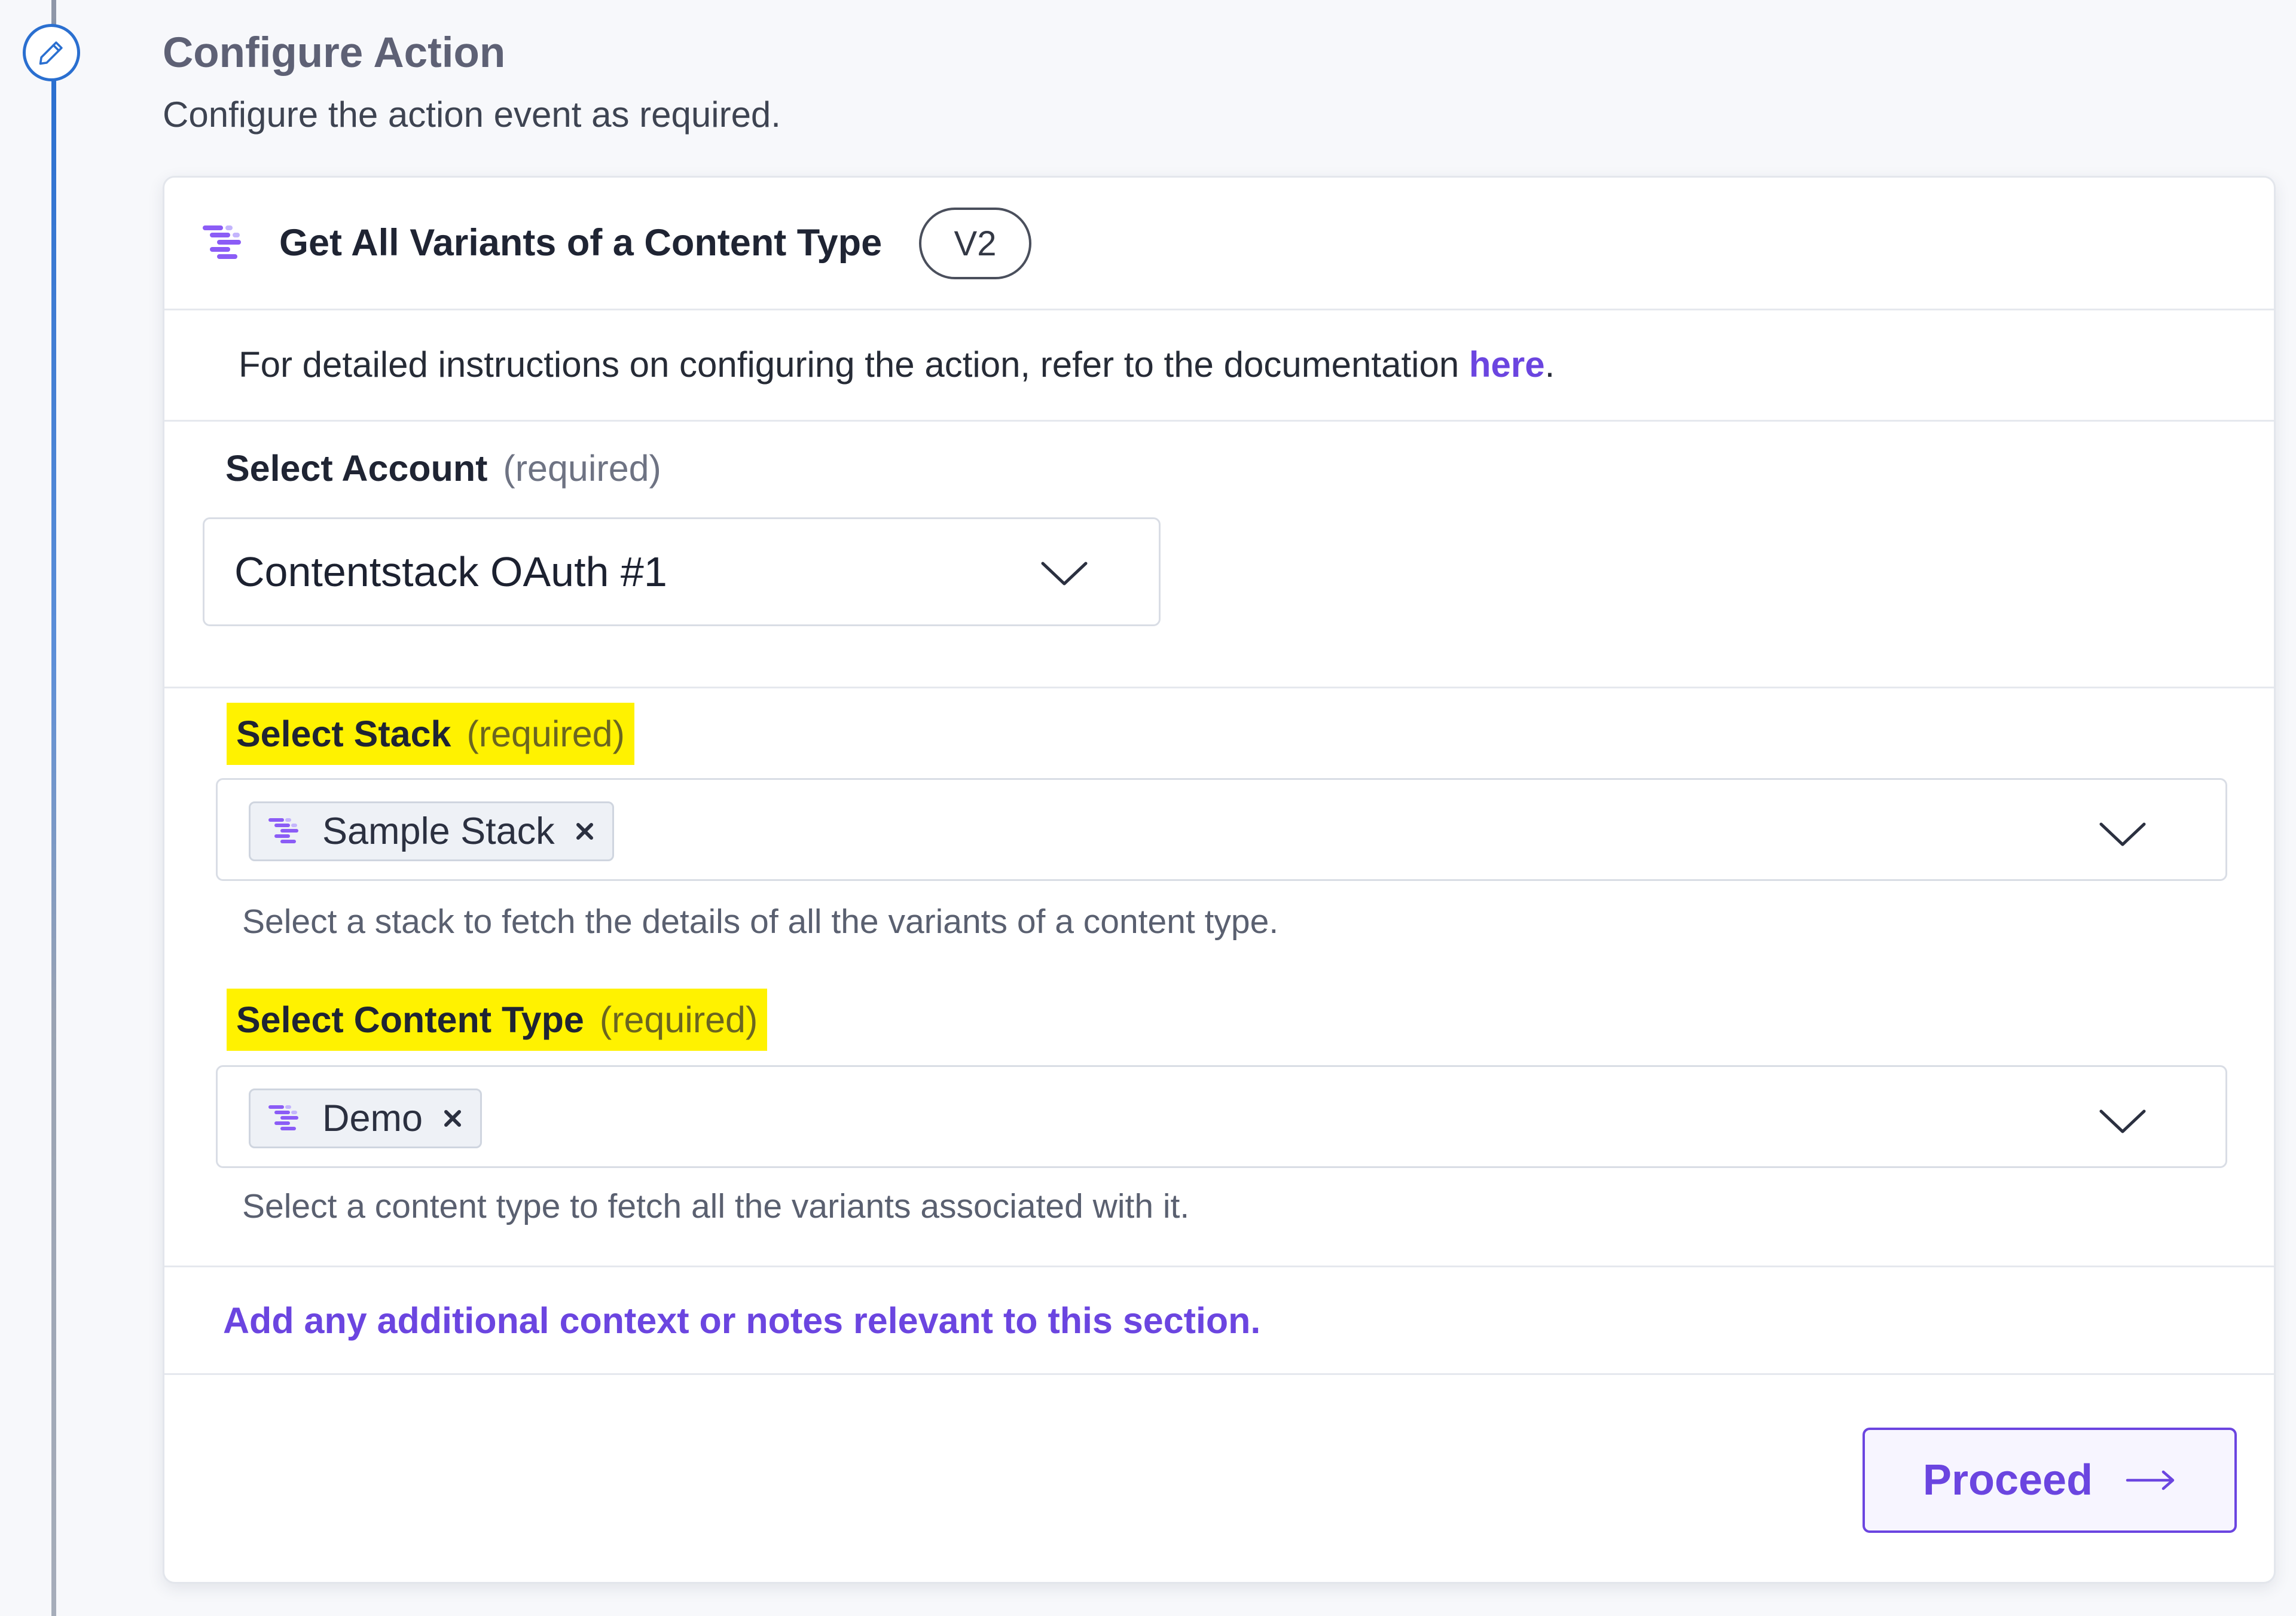  Describe the element at coordinates (334, 53) in the screenshot. I see `section-title: Configure Action` at that location.